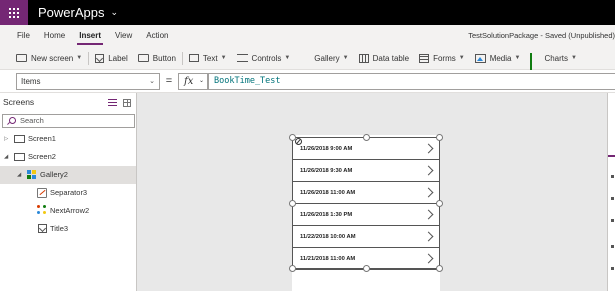  Describe the element at coordinates (193, 58) in the screenshot. I see `text-input-icon` at that location.